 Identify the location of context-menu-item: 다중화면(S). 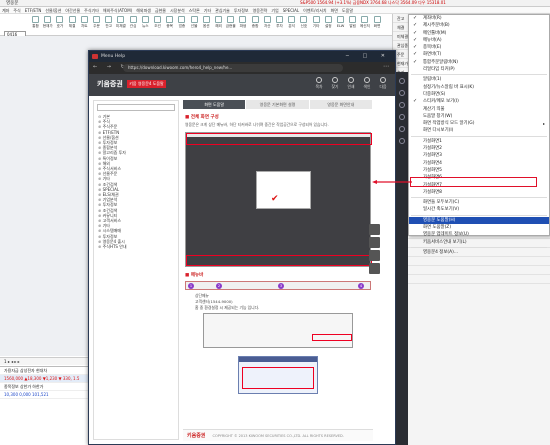
(479, 94).